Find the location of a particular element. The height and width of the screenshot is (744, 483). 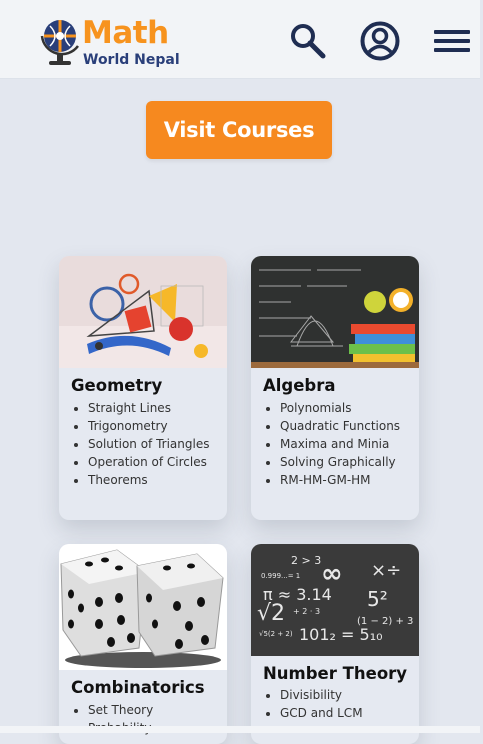

svg-text: 0.999...= 1 is located at coordinates (280, 576).